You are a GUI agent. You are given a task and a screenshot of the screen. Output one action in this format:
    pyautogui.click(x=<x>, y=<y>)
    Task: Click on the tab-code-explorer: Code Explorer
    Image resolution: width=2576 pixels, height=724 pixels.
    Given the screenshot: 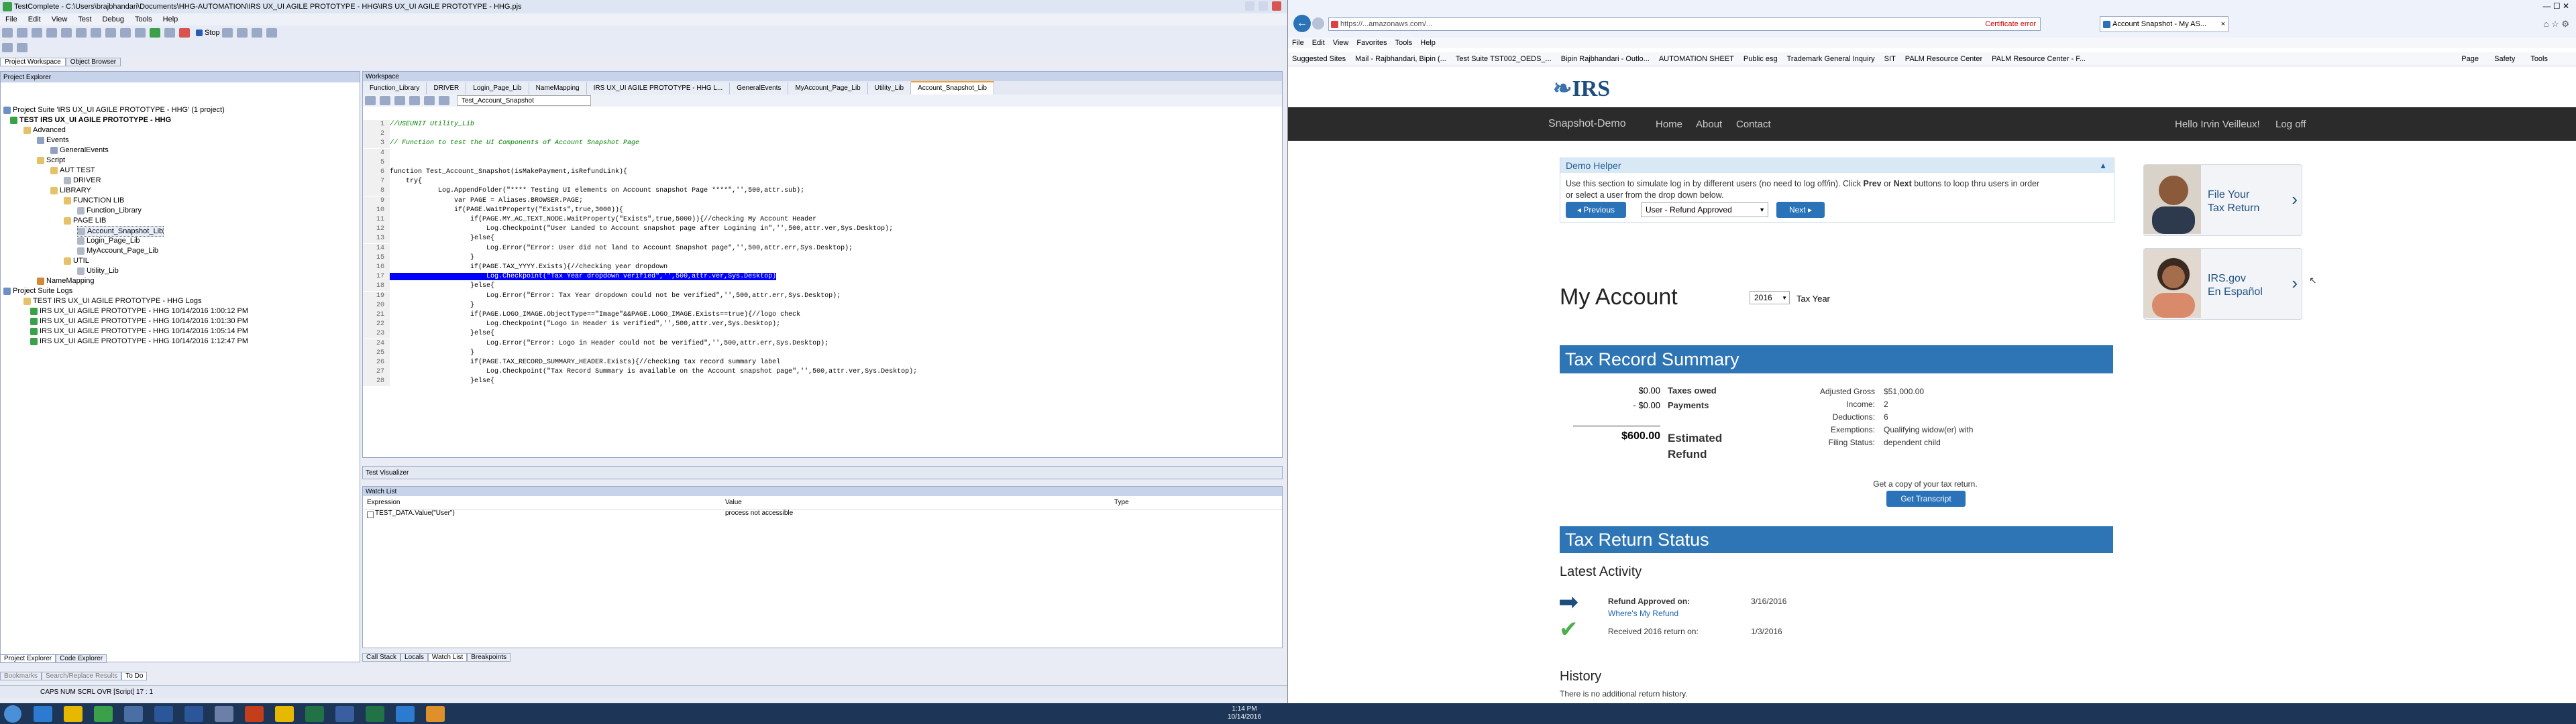 What is the action you would take?
    pyautogui.click(x=81, y=658)
    